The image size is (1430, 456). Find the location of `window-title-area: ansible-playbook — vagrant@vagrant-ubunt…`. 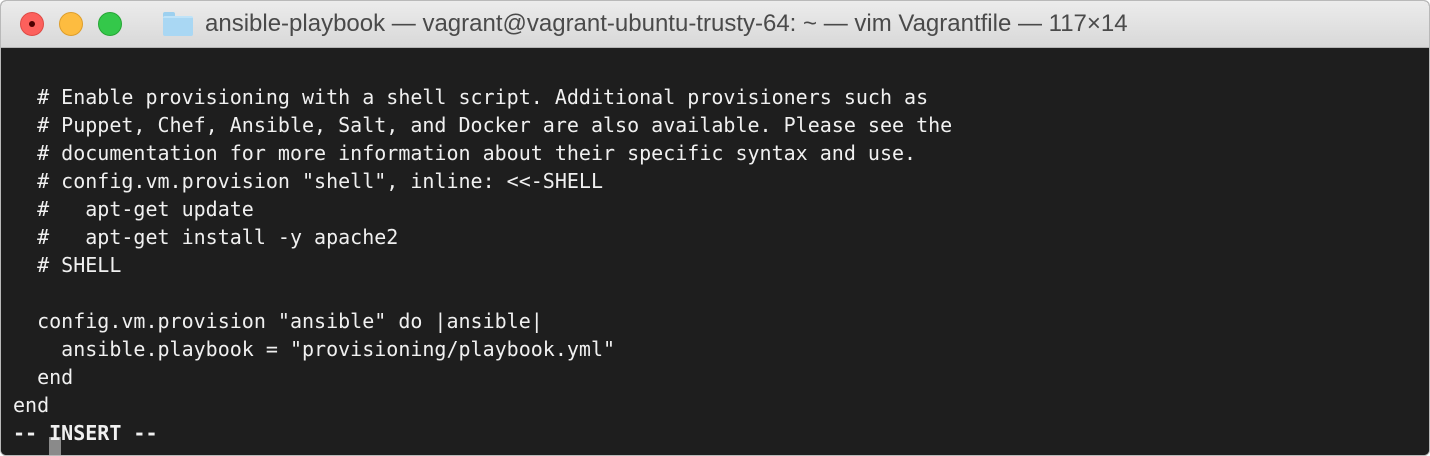

window-title-area: ansible-playbook — vagrant@vagrant-ubunt… is located at coordinates (645, 24).